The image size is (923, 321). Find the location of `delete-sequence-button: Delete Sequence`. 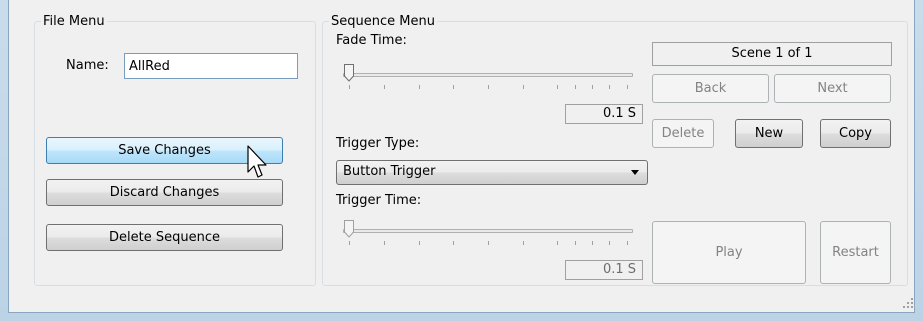

delete-sequence-button: Delete Sequence is located at coordinates (164, 237).